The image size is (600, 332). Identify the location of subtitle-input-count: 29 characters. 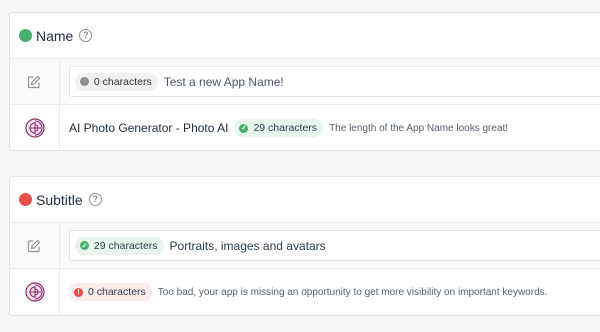
(125, 245).